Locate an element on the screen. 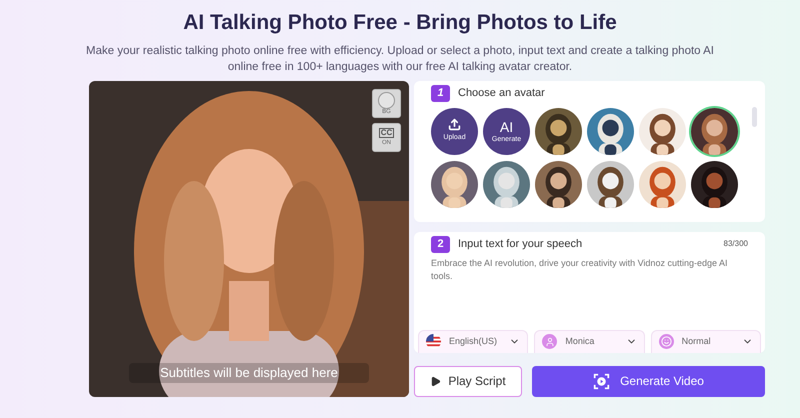 This screenshot has height=418, width=800. page-title: AI Talking Photo Free - Bring Photos to Life is located at coordinates (400, 23).